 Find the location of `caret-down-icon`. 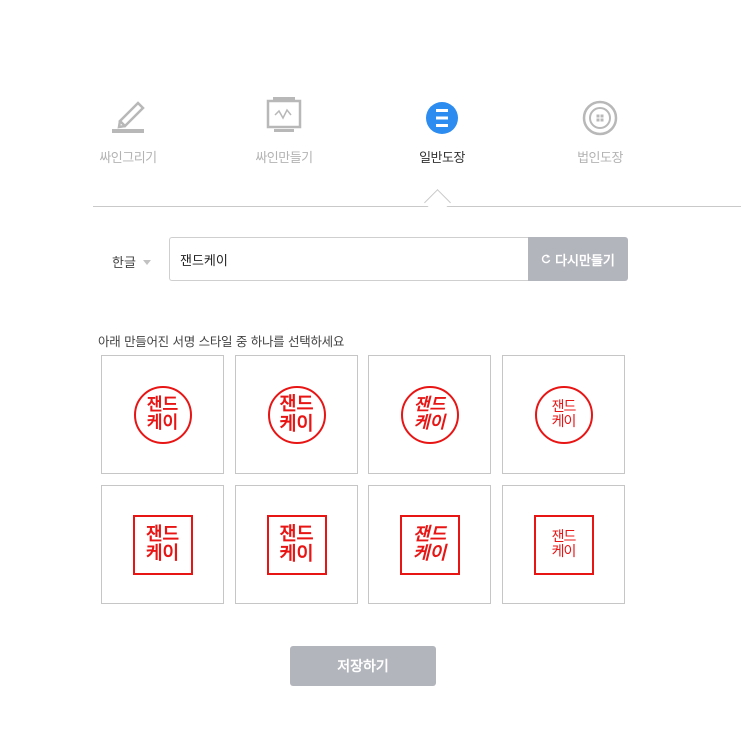

caret-down-icon is located at coordinates (146, 262).